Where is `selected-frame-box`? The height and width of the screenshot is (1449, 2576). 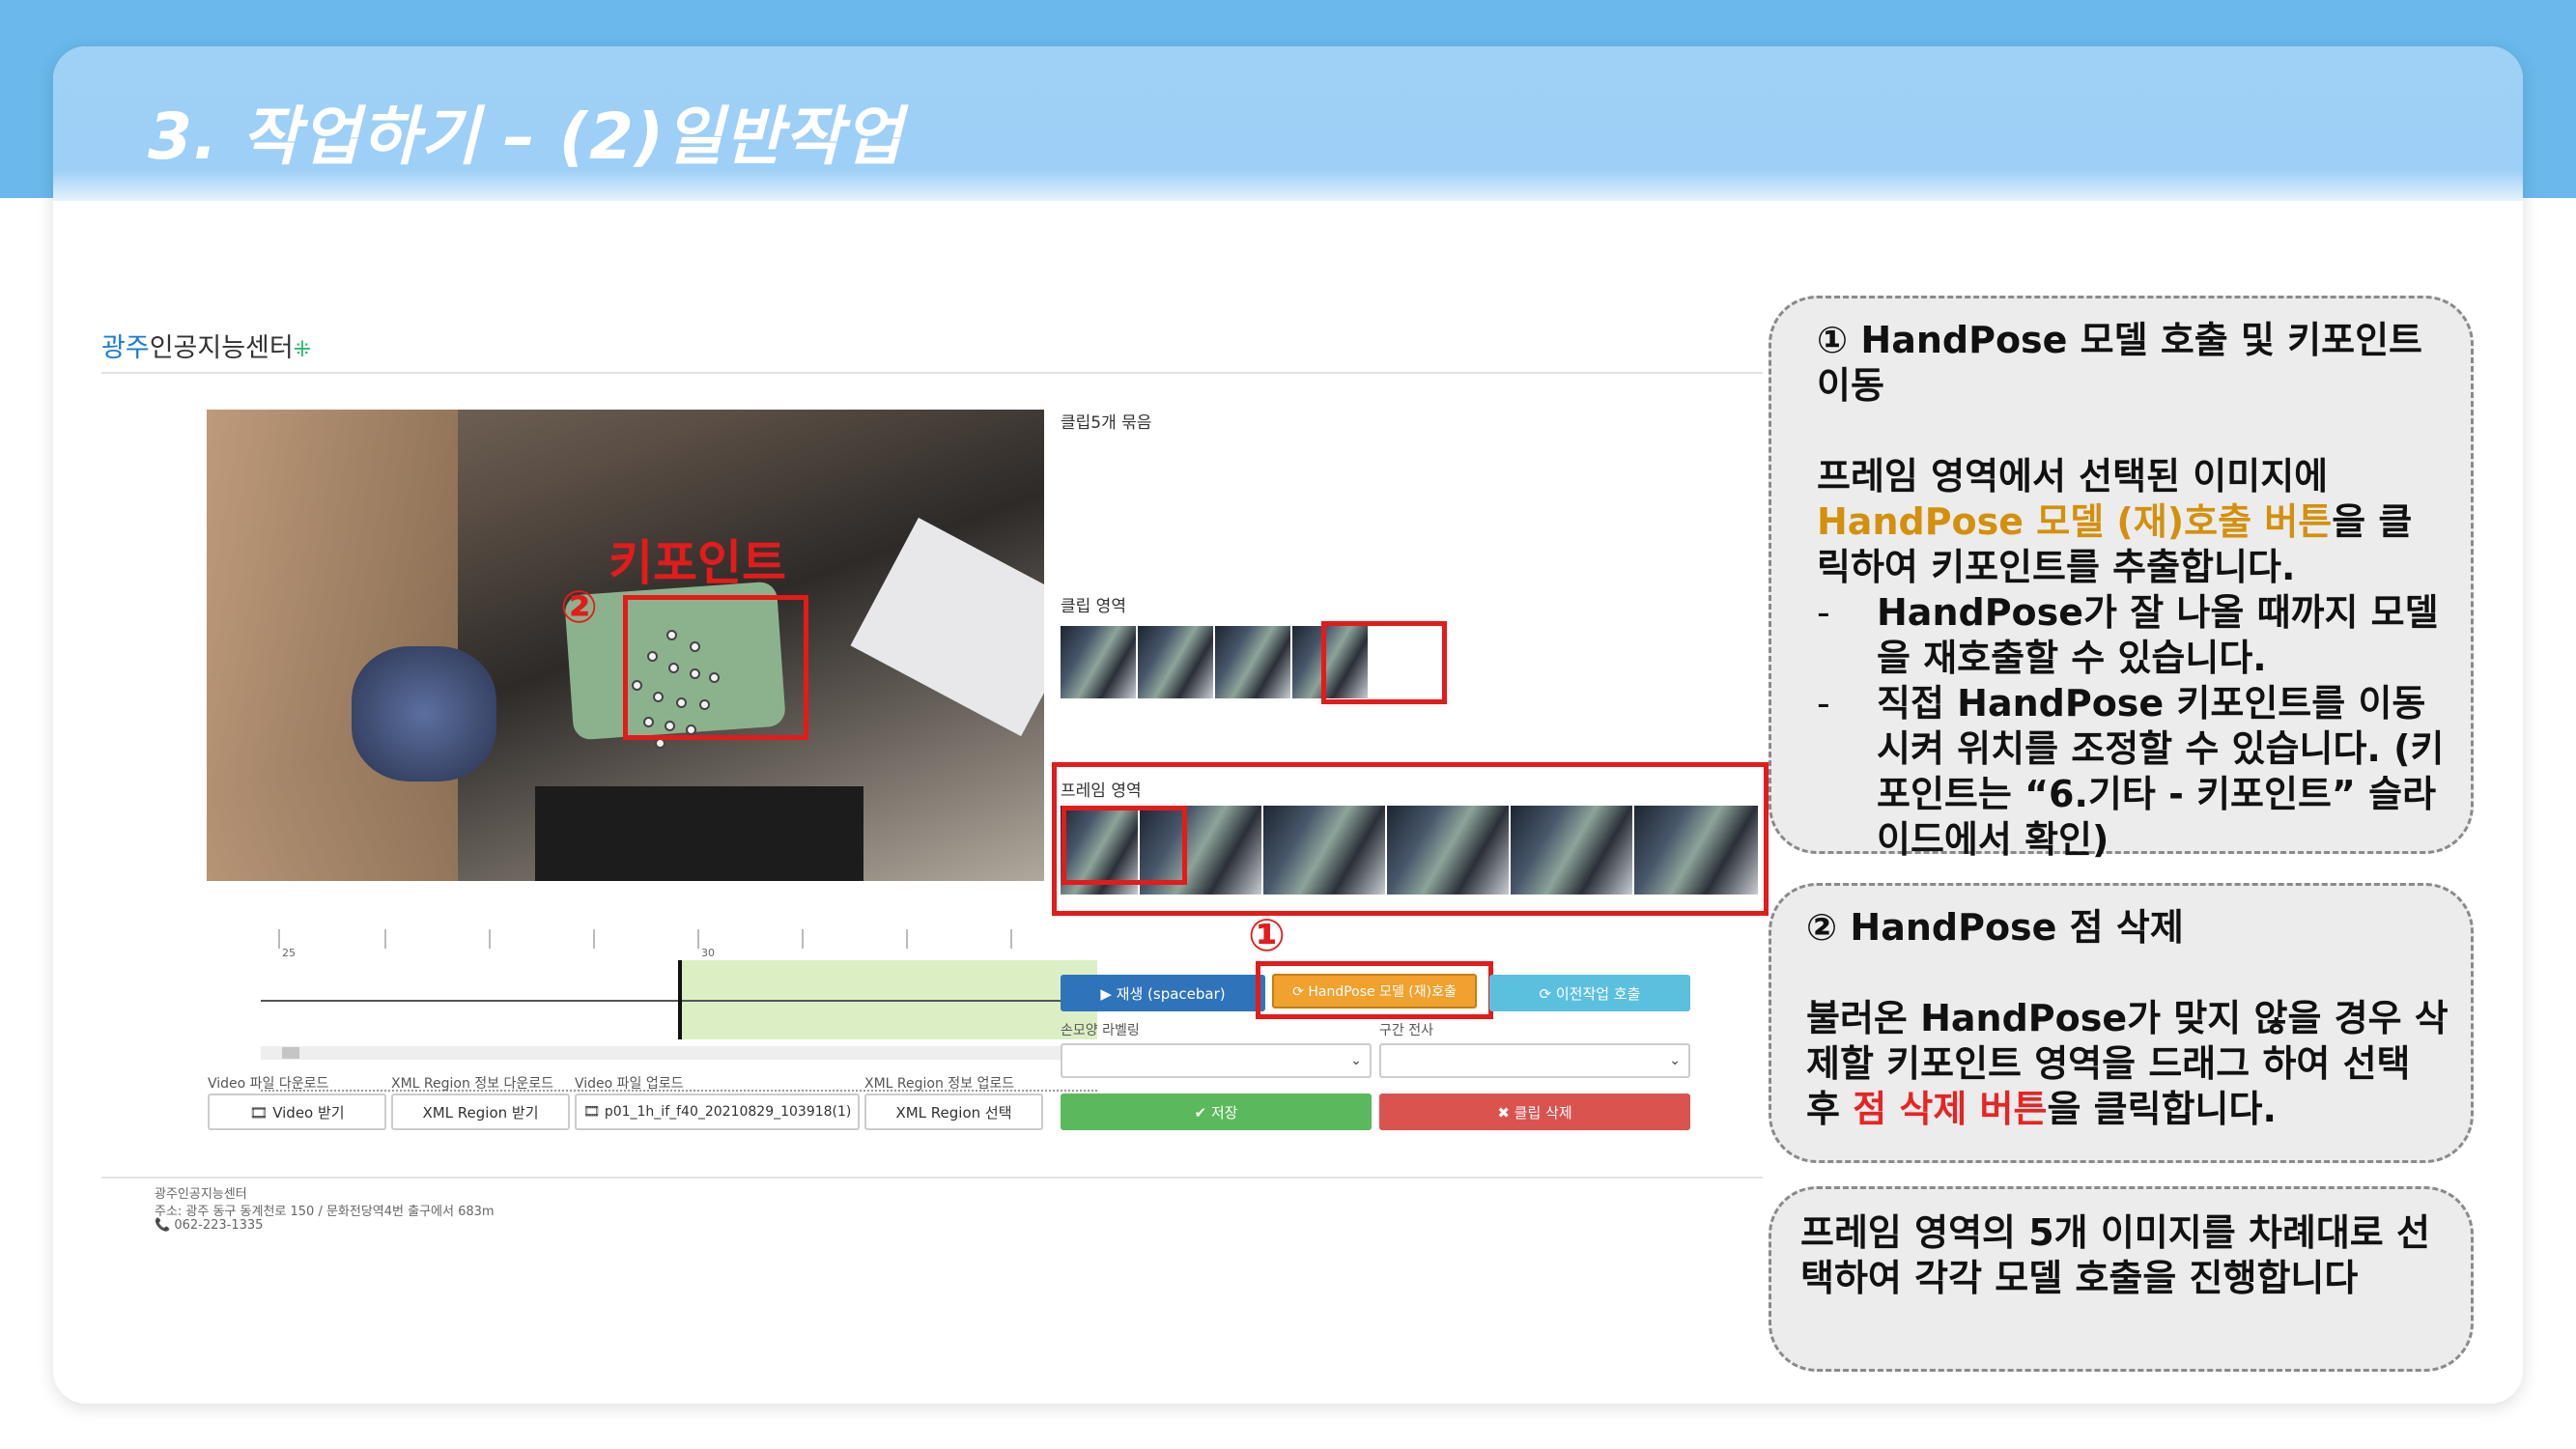 selected-frame-box is located at coordinates (1124, 845).